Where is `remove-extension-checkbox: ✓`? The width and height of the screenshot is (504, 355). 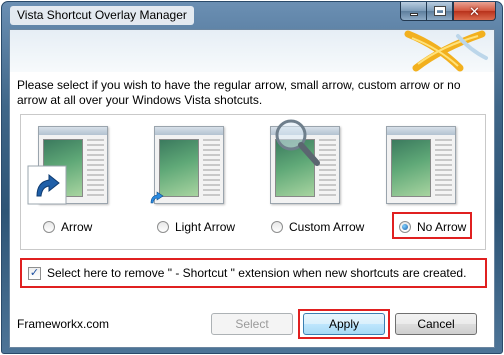
remove-extension-checkbox: ✓ is located at coordinates (34, 273).